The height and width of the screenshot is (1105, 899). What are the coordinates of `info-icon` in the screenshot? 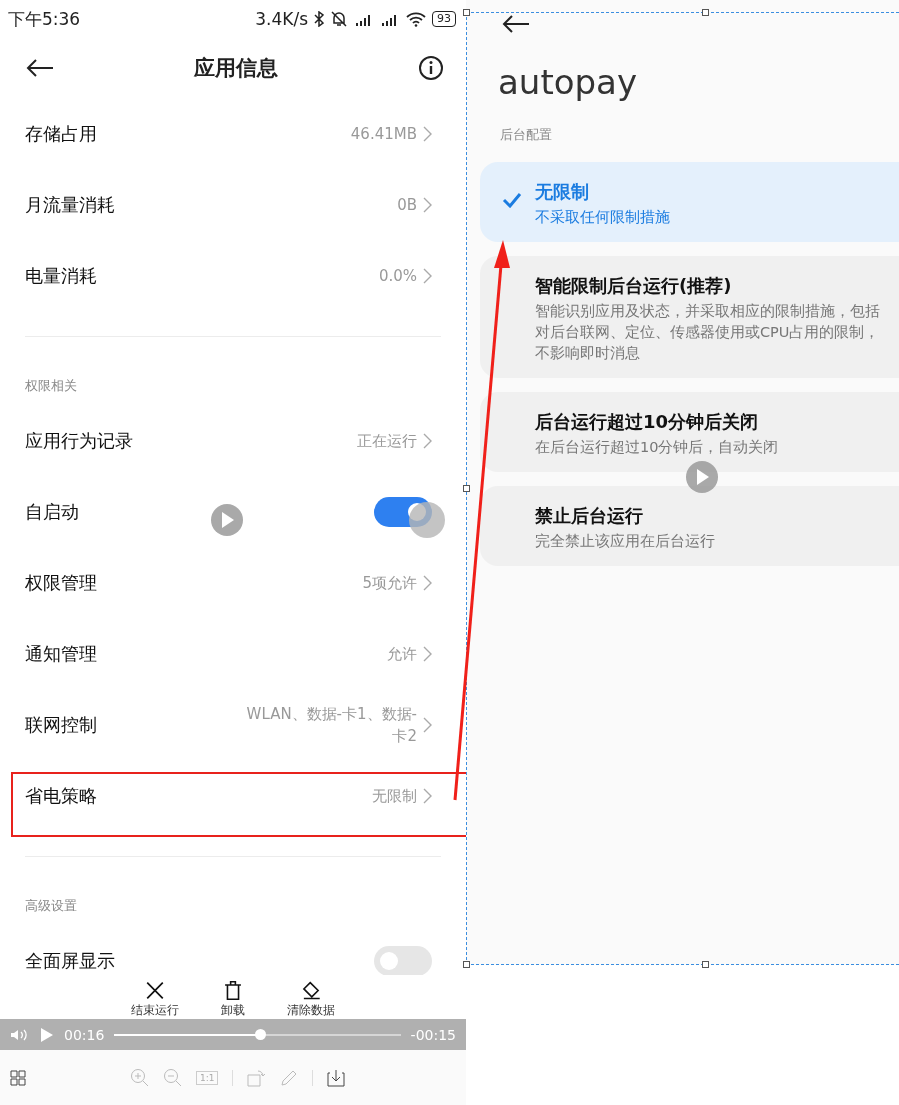 It's located at (431, 68).